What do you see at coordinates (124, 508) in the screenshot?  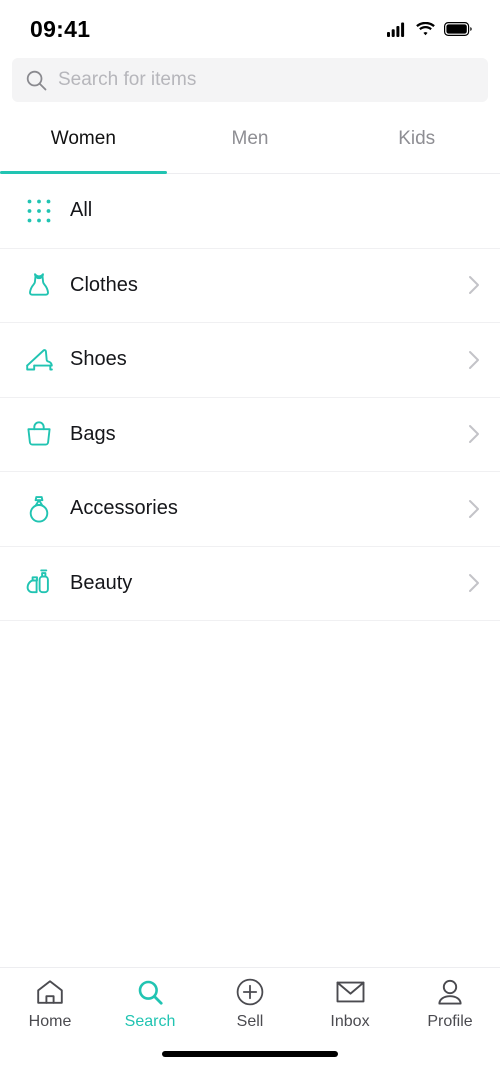 I see `category-label: Accessories` at bounding box center [124, 508].